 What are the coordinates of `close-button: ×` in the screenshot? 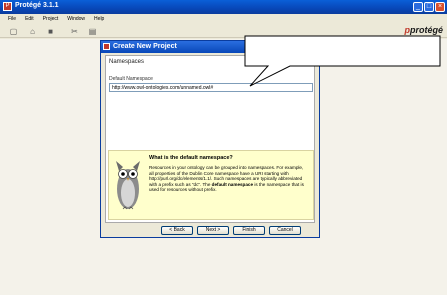 It's located at (440, 7).